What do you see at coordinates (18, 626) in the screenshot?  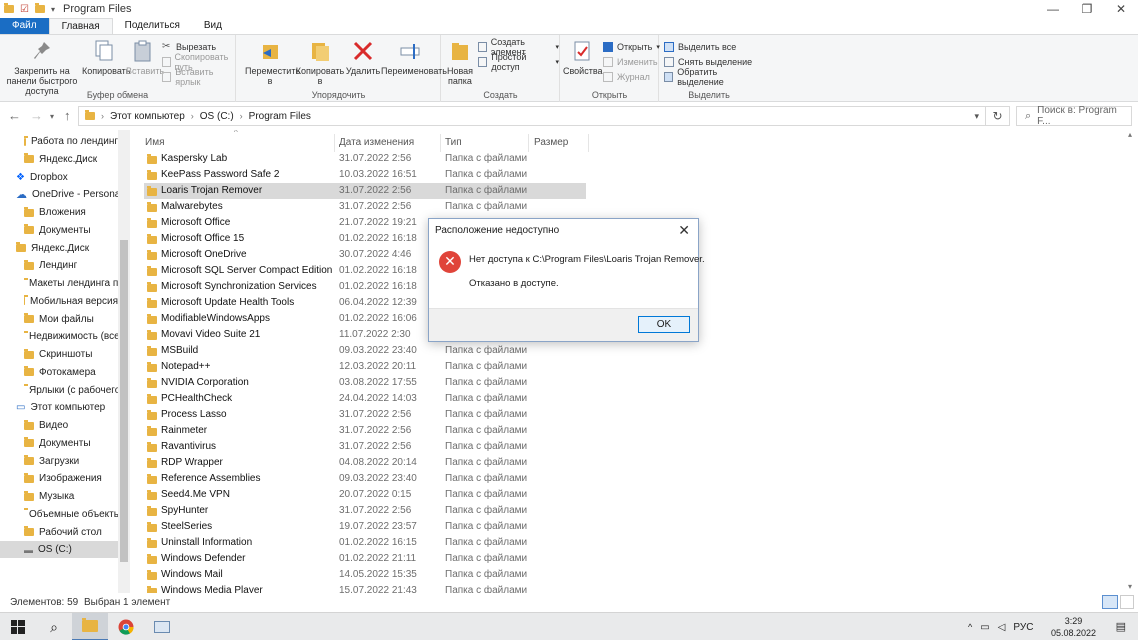 I see `start-button` at bounding box center [18, 626].